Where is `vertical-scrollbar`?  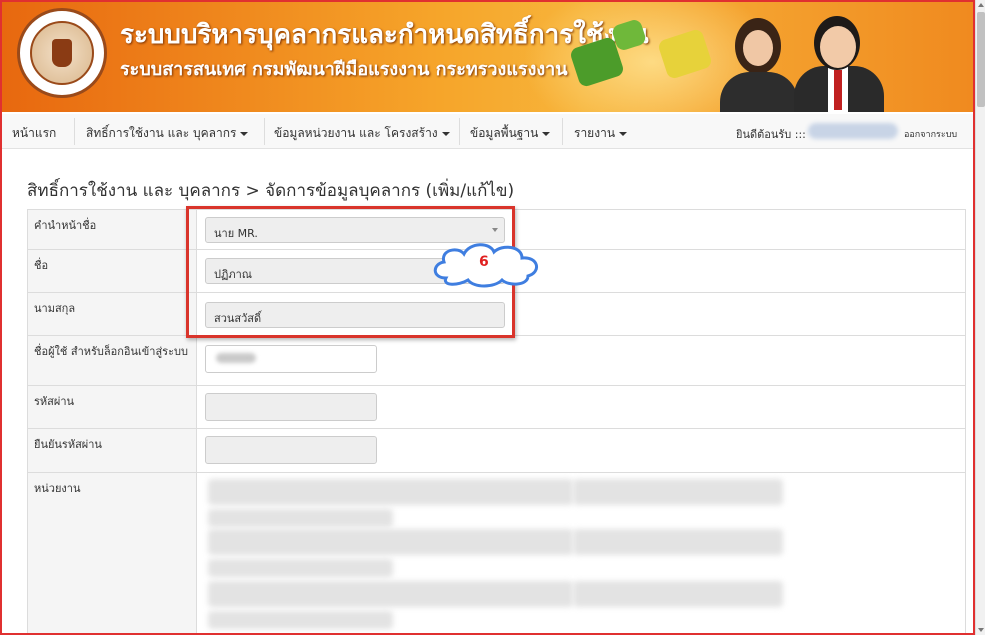 vertical-scrollbar is located at coordinates (980, 317).